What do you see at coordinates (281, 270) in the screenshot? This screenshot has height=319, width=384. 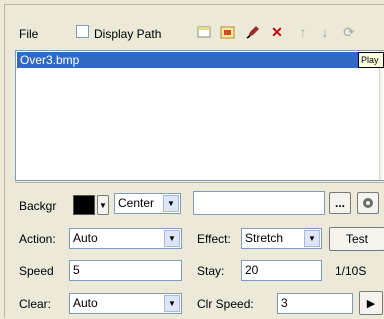 I see `stay-field: 20` at bounding box center [281, 270].